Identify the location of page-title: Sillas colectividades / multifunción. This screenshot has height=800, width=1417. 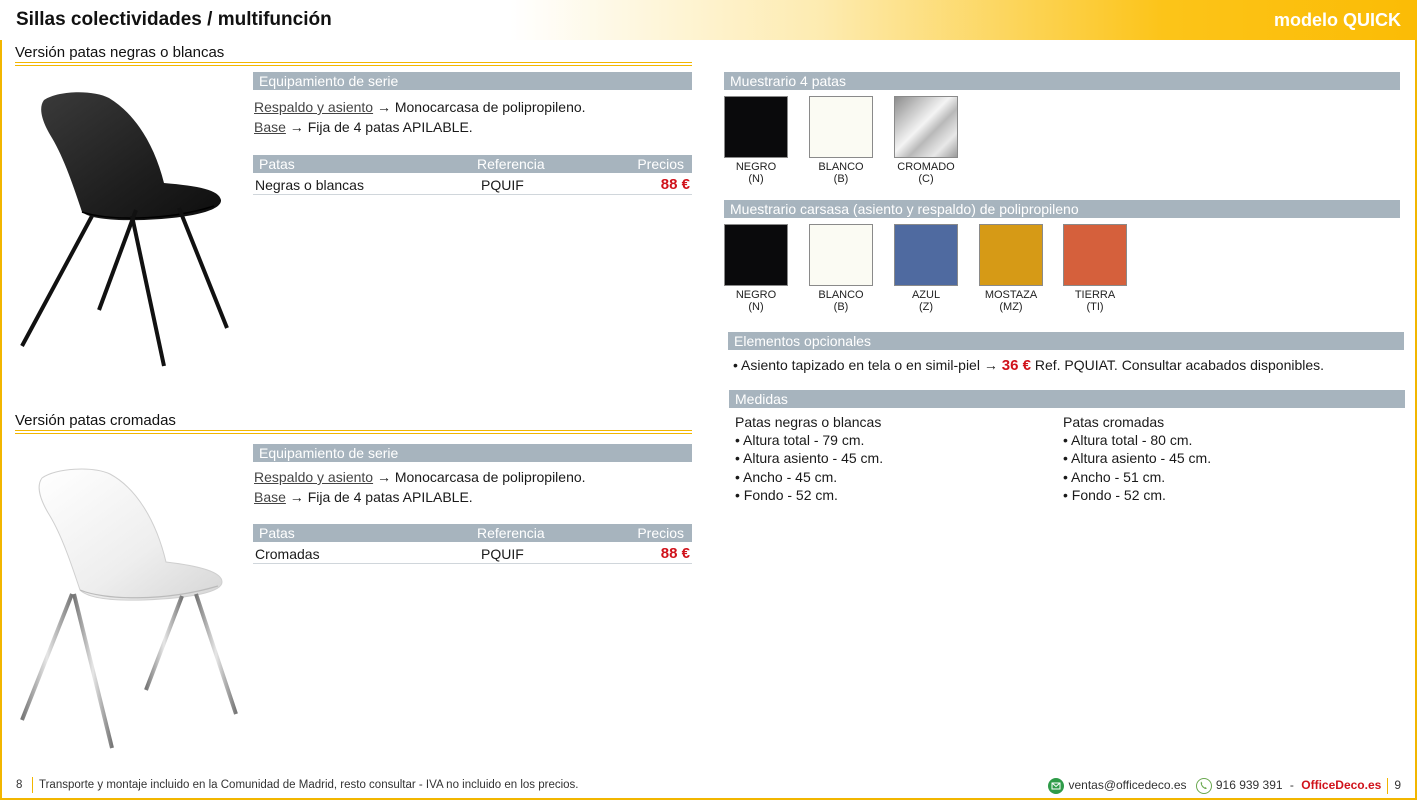
(174, 19).